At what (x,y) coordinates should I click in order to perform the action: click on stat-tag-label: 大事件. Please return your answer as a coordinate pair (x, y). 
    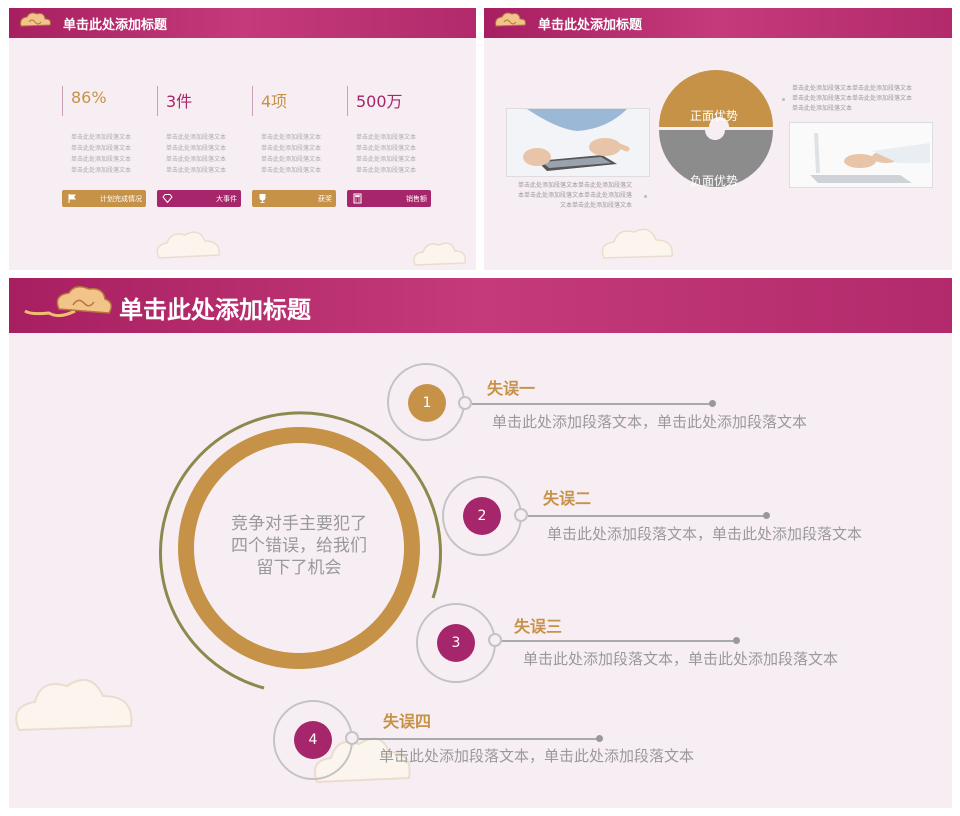
    Looking at the image, I should click on (226, 199).